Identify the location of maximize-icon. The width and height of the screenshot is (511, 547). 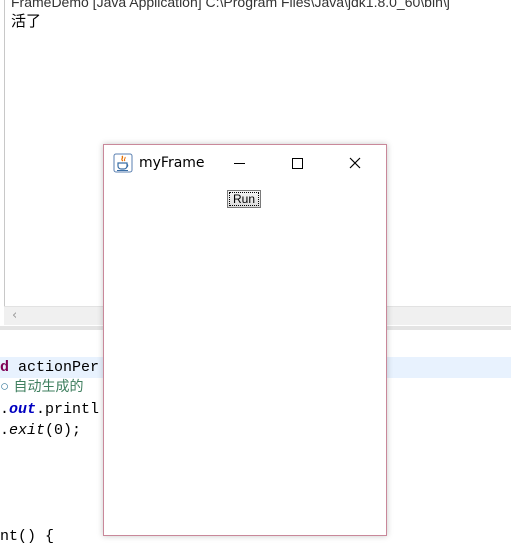
(297, 163).